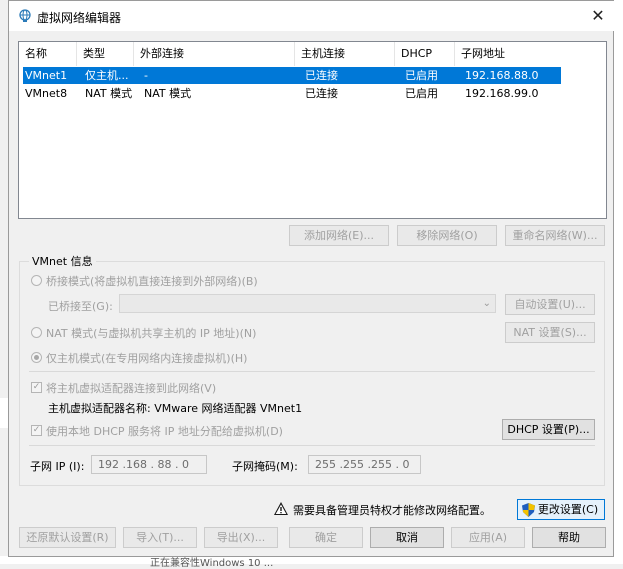 This screenshot has width=623, height=569. What do you see at coordinates (149, 464) in the screenshot?
I see `subnet-ip-field: 192 .168 . 88 . 0` at bounding box center [149, 464].